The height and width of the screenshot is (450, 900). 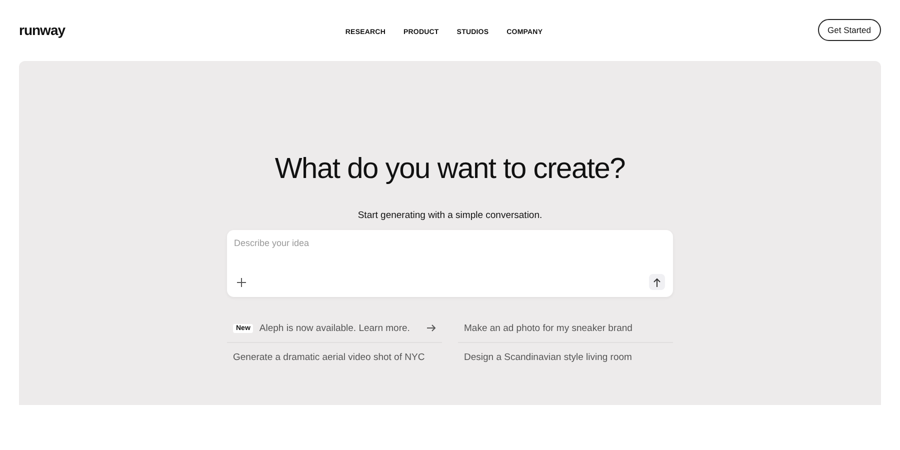 What do you see at coordinates (241, 282) in the screenshot?
I see `plus-icon` at bounding box center [241, 282].